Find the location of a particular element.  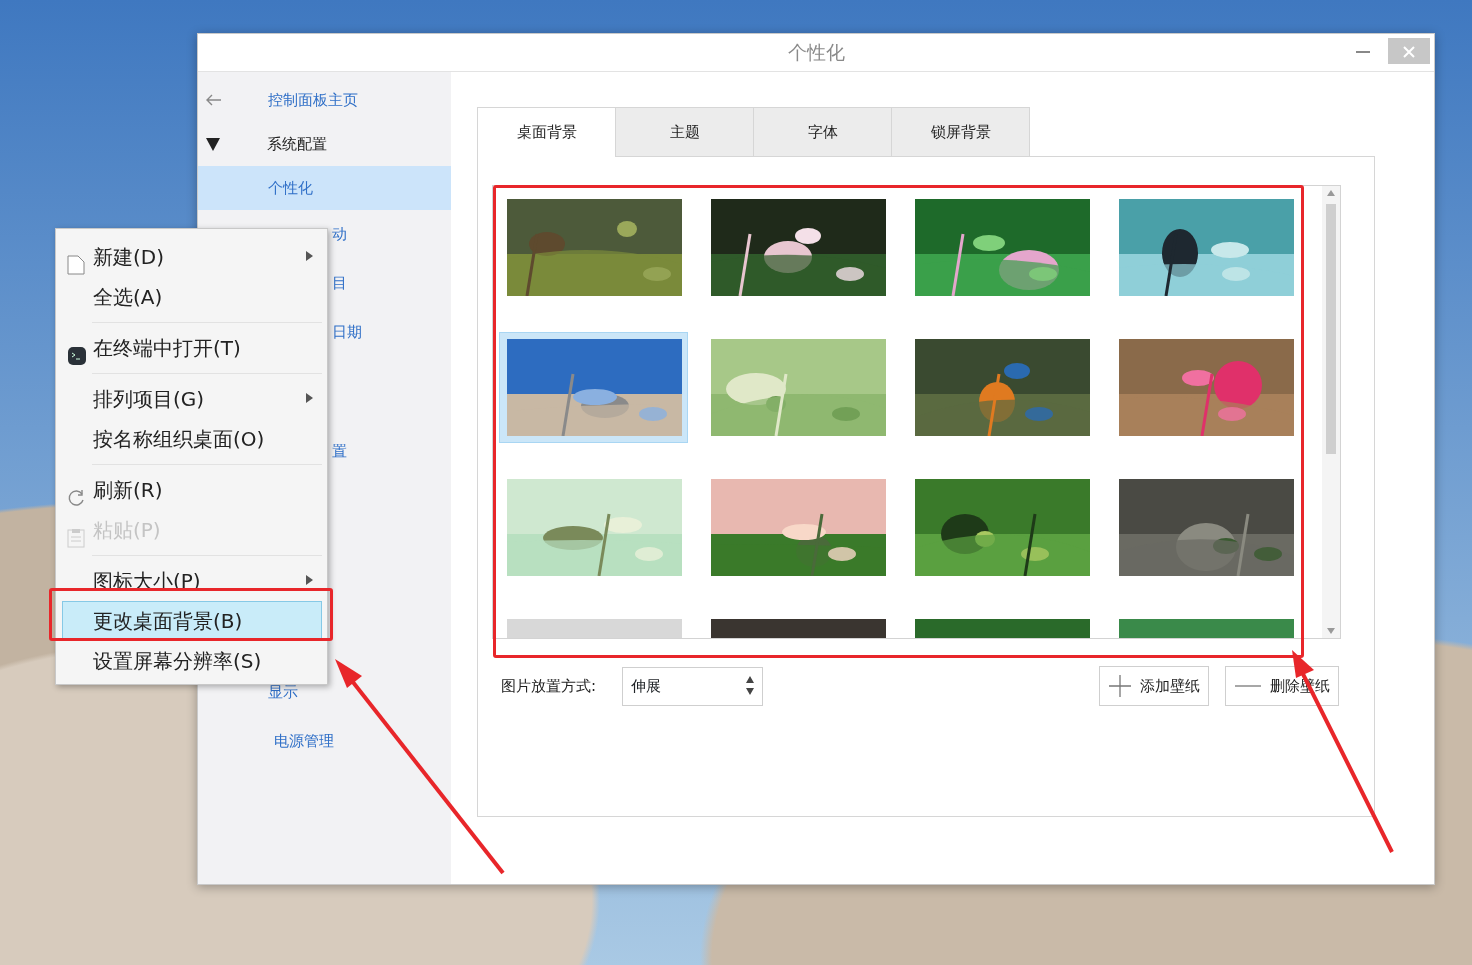

menu-item: 刷新(R) is located at coordinates (192, 490).